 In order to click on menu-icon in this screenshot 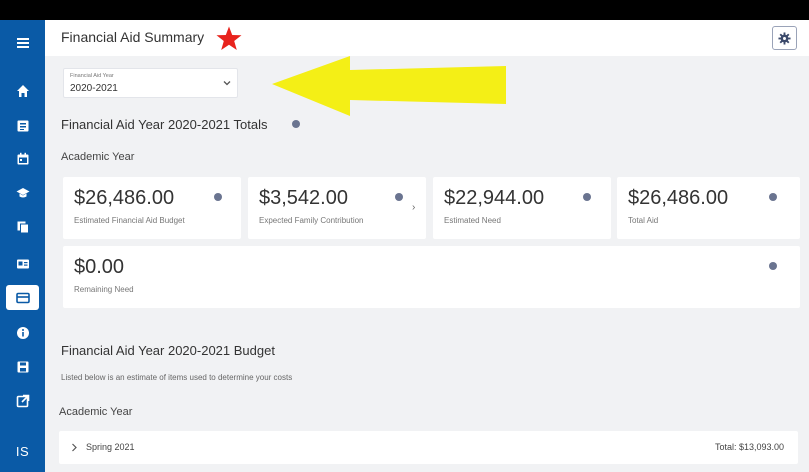, I will do `click(22, 42)`.